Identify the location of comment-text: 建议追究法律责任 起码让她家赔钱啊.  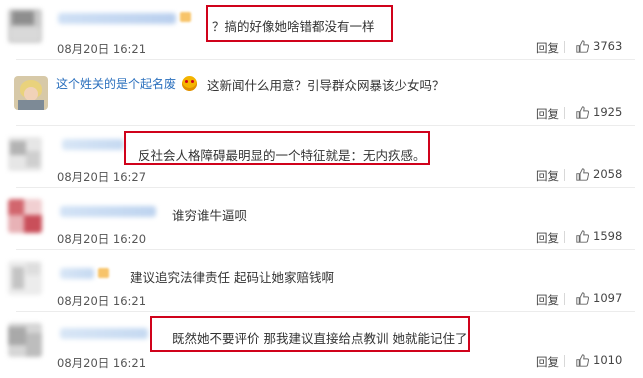
(232, 277).